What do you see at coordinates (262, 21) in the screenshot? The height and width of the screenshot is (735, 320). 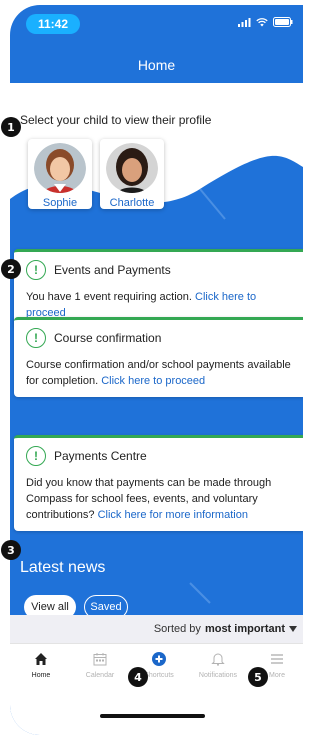 I see `wifi-icon` at bounding box center [262, 21].